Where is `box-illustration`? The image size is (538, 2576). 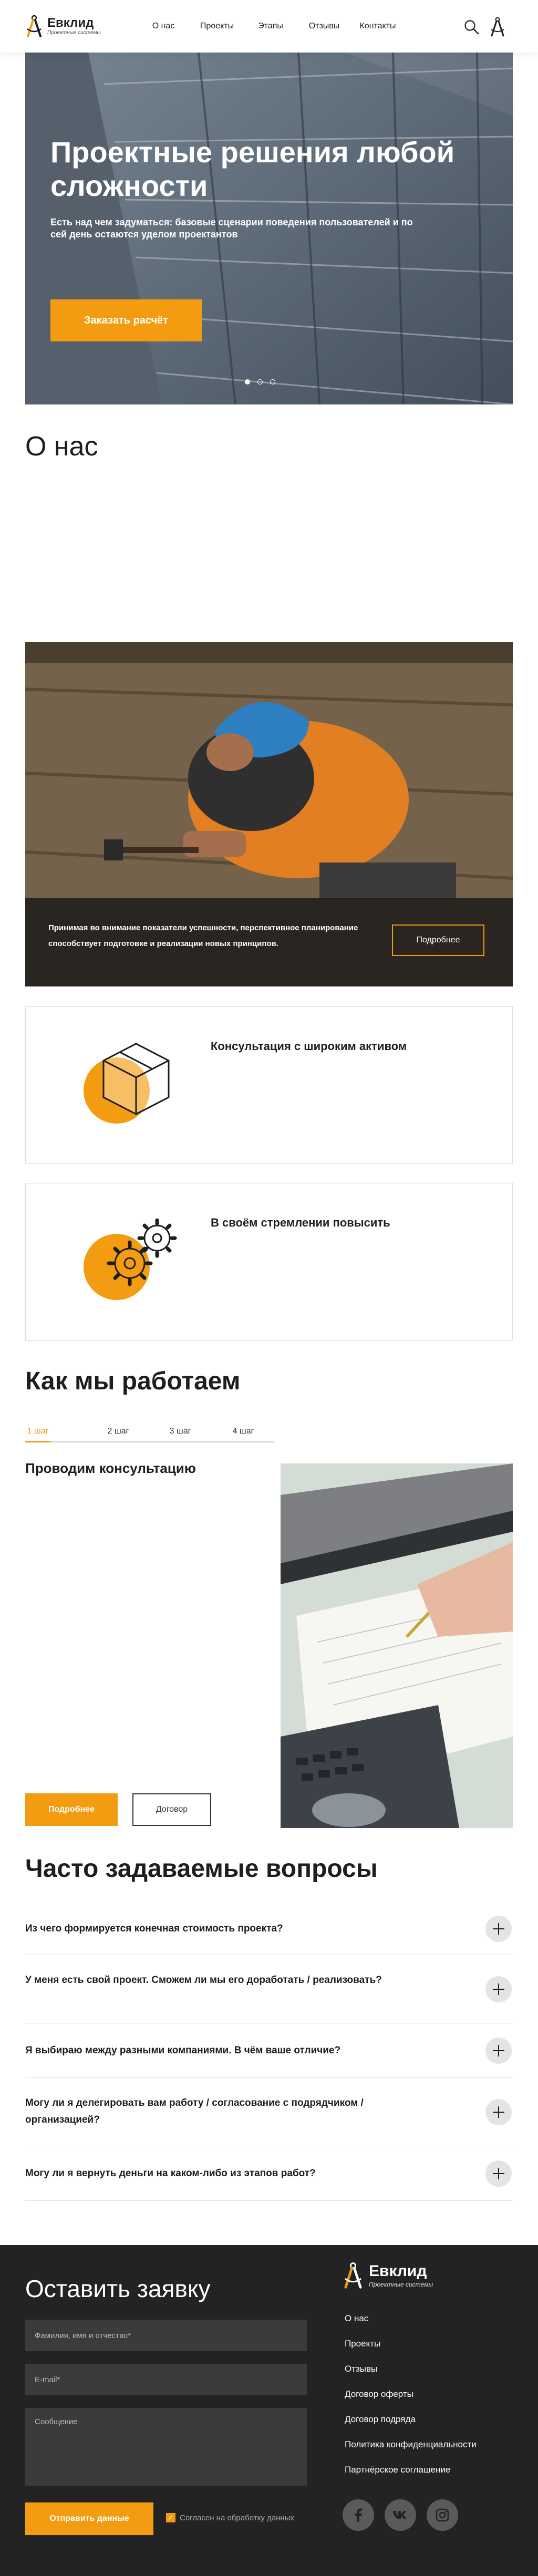 box-illustration is located at coordinates (131, 1085).